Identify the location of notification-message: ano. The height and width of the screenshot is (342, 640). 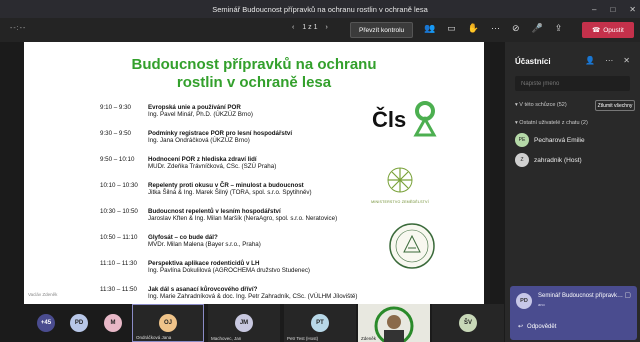
(541, 304).